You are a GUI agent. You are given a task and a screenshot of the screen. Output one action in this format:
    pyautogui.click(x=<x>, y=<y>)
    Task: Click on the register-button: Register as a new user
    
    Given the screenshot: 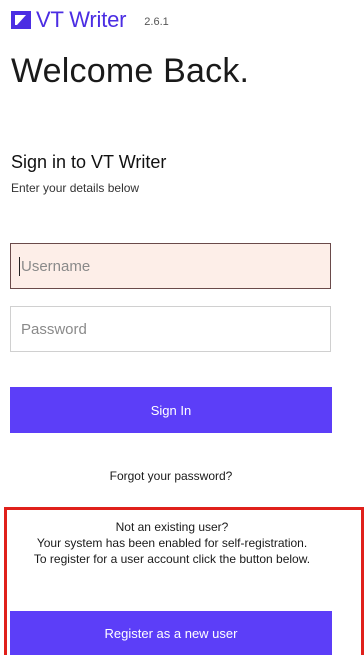 What is the action you would take?
    pyautogui.click(x=171, y=633)
    